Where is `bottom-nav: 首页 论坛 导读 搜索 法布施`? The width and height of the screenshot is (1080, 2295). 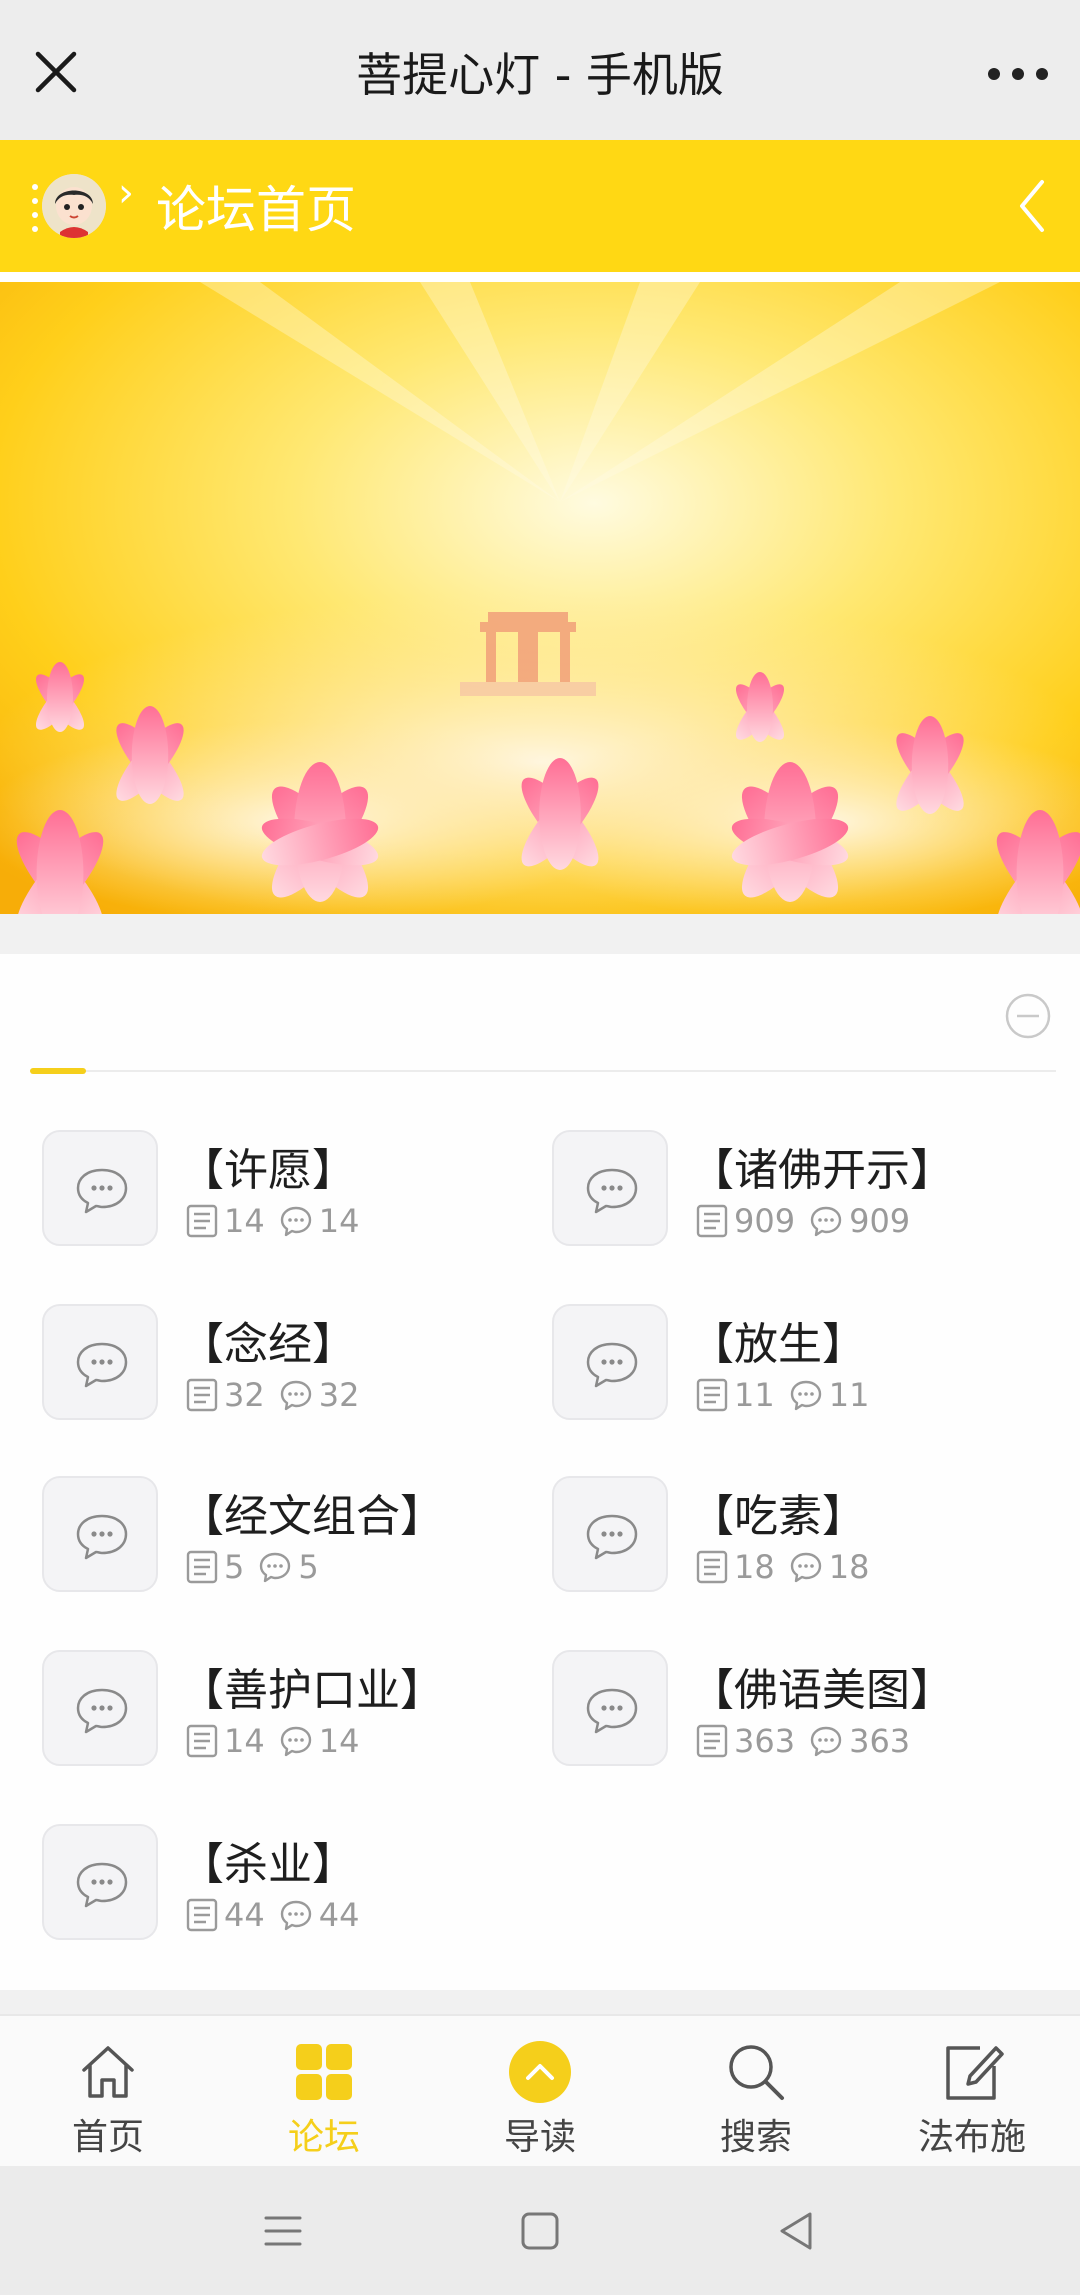 bottom-nav: 首页 论坛 导读 搜索 法布施 is located at coordinates (540, 2090).